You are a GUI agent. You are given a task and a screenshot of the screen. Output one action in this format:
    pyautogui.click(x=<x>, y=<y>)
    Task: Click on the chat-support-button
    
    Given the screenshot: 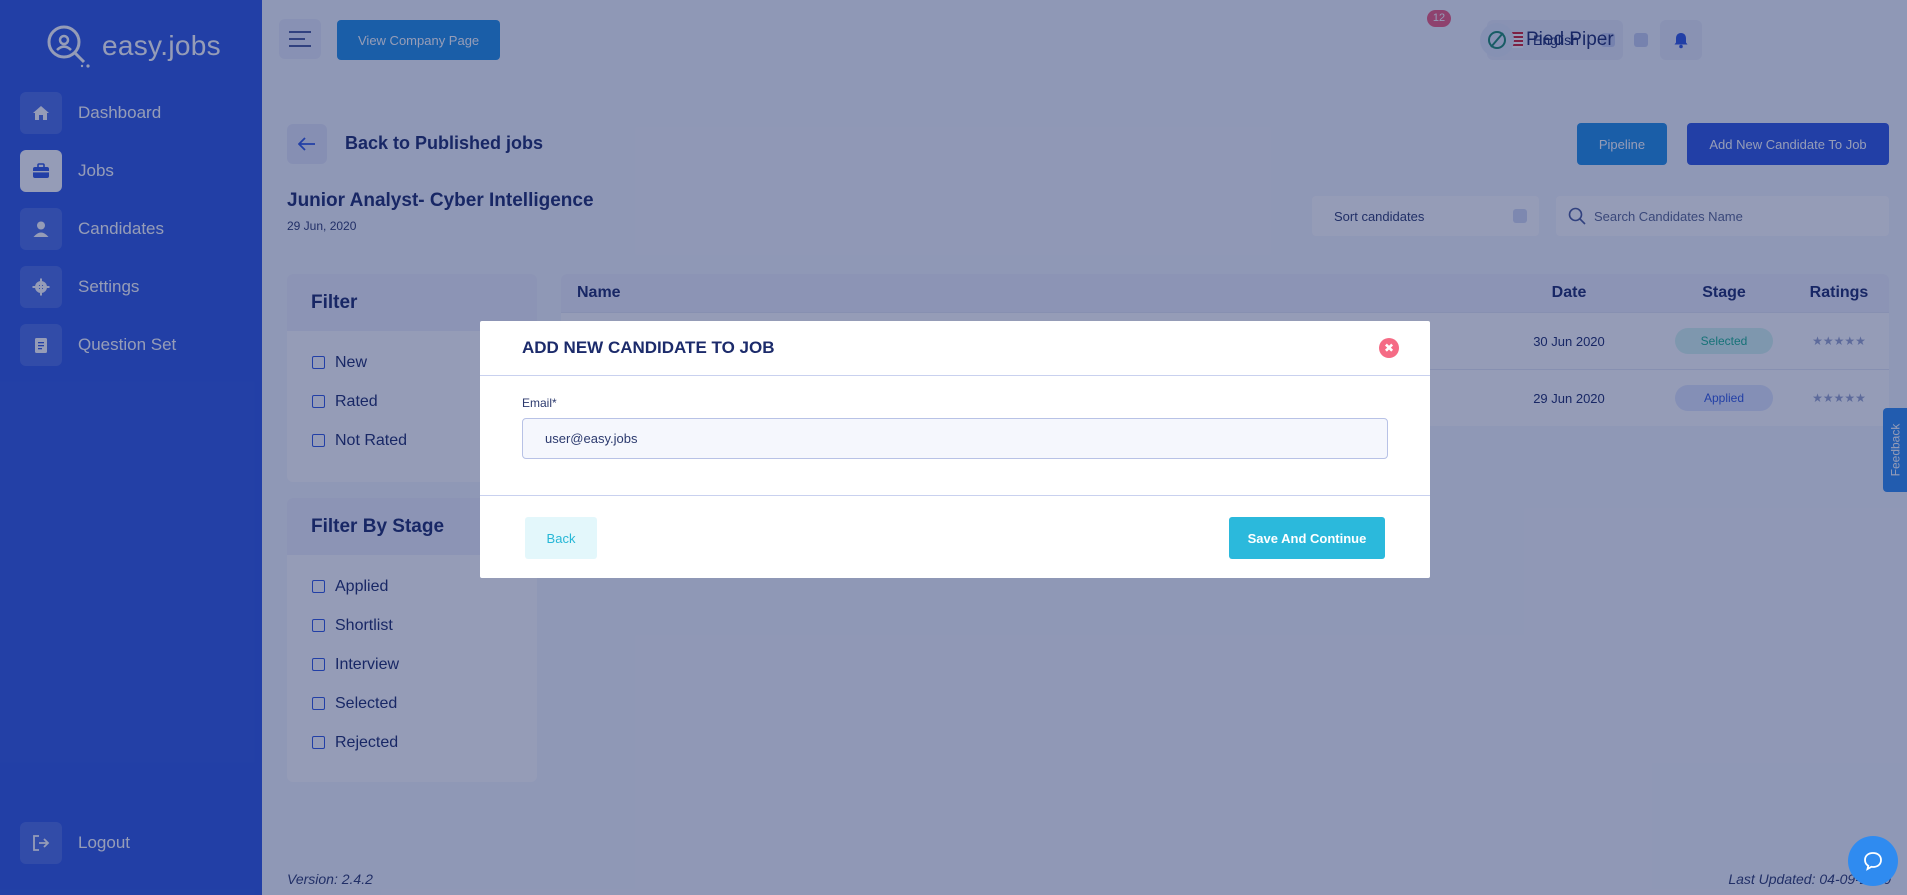 What is the action you would take?
    pyautogui.click(x=1873, y=861)
    